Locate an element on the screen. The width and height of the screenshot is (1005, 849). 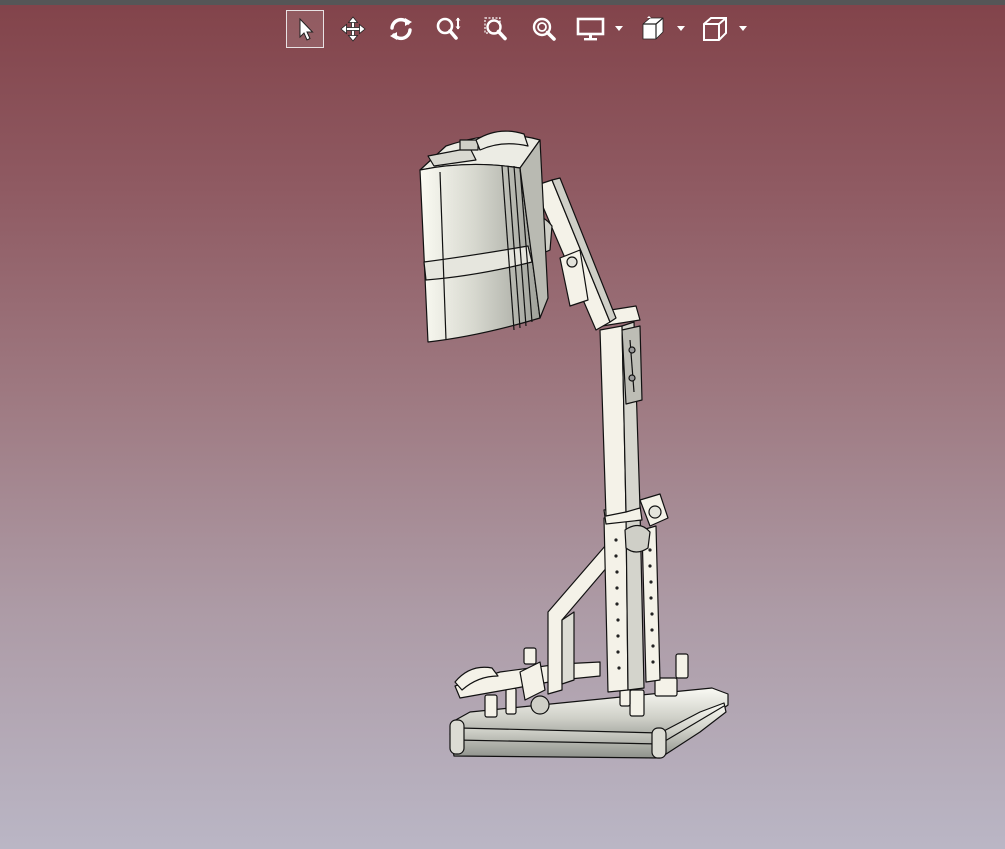
zoom-window-tool-button is located at coordinates (497, 29).